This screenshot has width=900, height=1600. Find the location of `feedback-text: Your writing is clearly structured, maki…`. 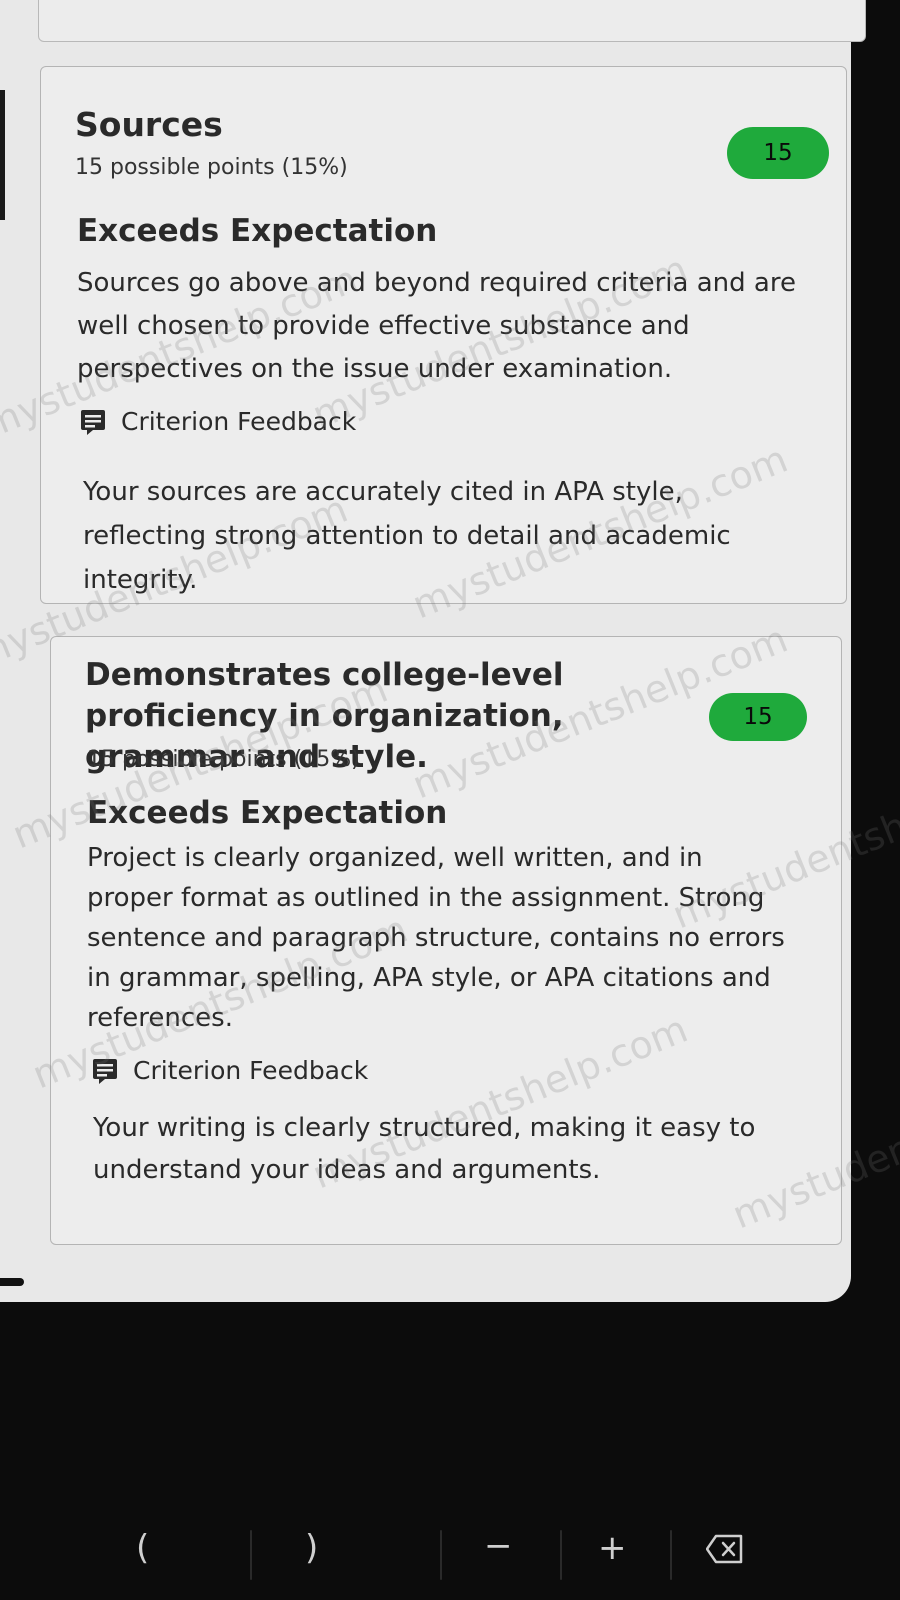

feedback-text: Your writing is clearly structured, maki… is located at coordinates (424, 1149).